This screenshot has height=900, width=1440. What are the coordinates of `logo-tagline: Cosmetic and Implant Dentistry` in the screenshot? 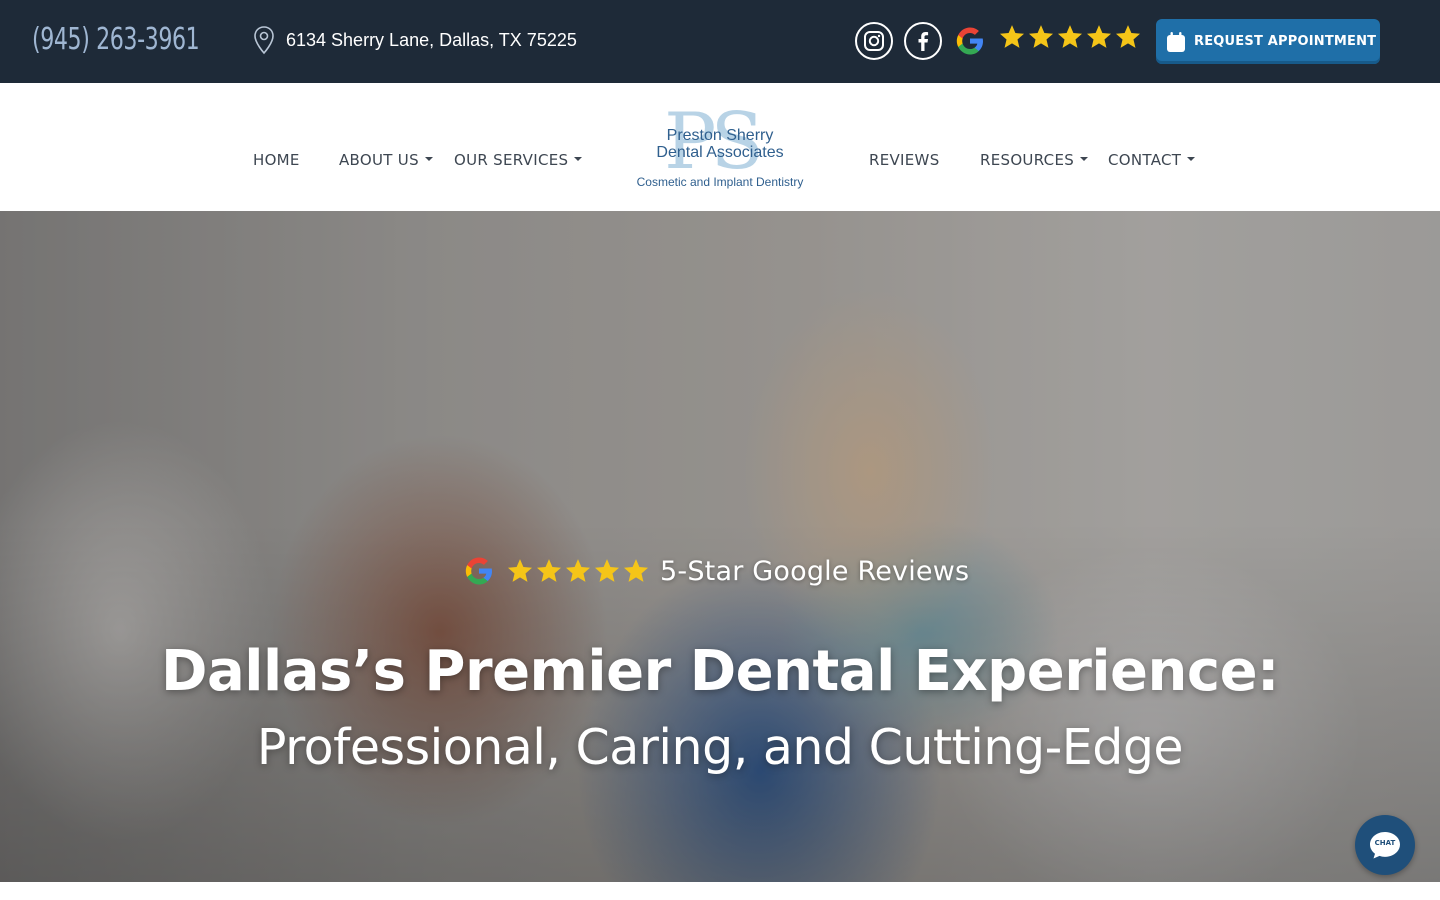 It's located at (720, 182).